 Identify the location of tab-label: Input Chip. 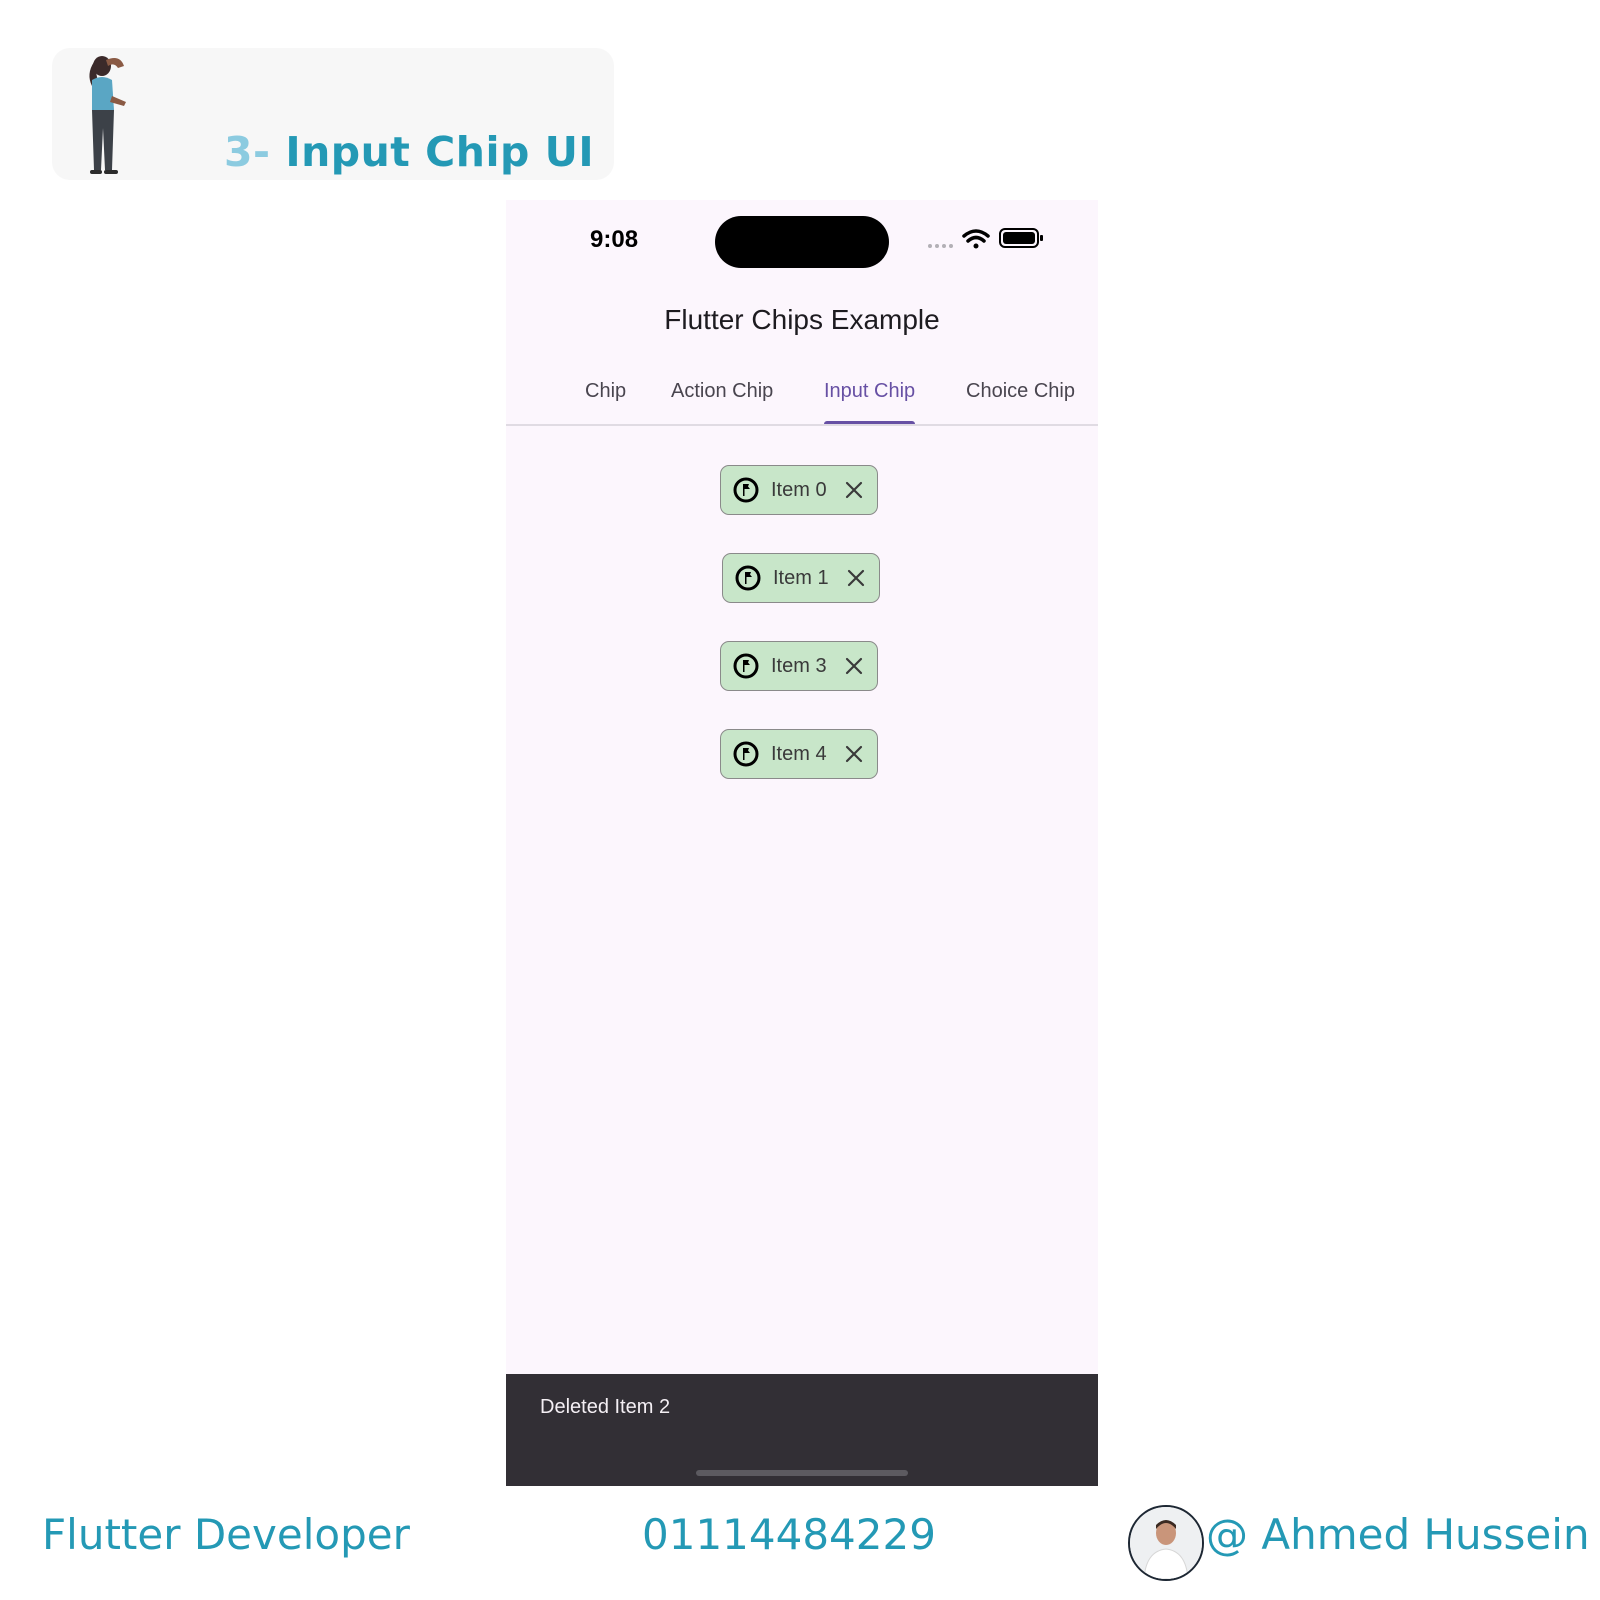
(870, 391).